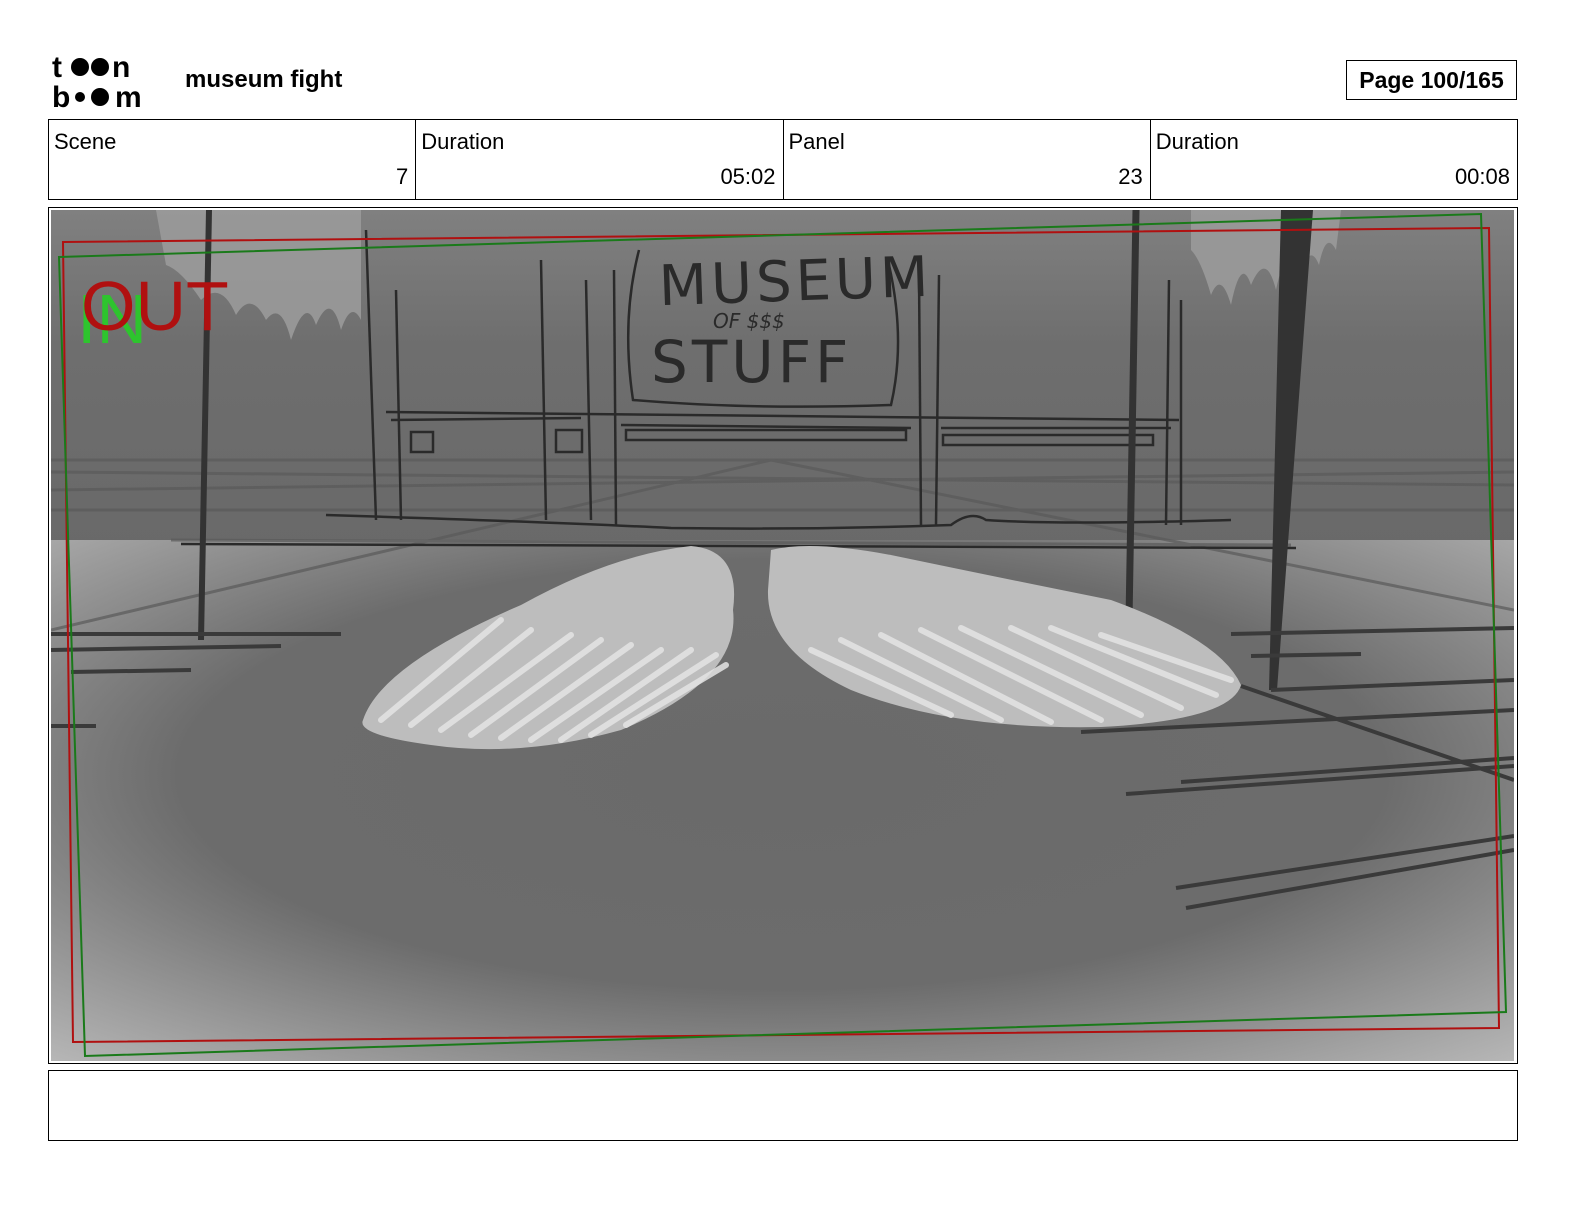 The width and height of the screenshot is (1584, 1224). I want to click on sign-line-1: MUSEUM, so click(796, 282).